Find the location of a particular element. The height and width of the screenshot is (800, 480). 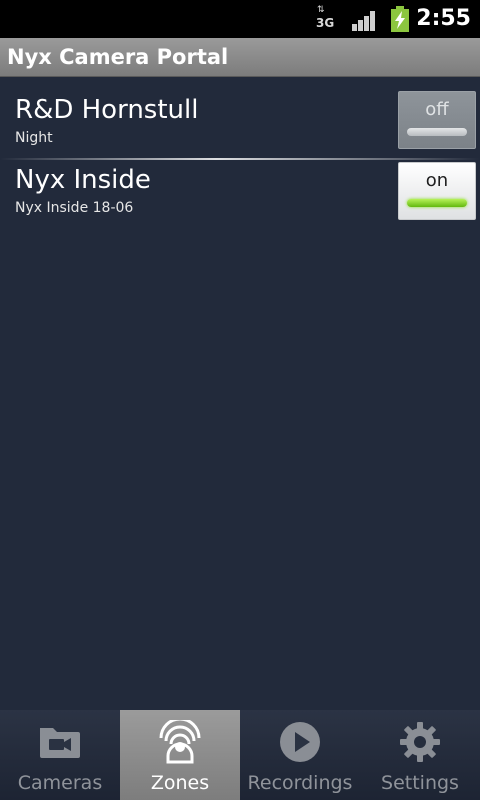

play-icon is located at coordinates (300, 742).